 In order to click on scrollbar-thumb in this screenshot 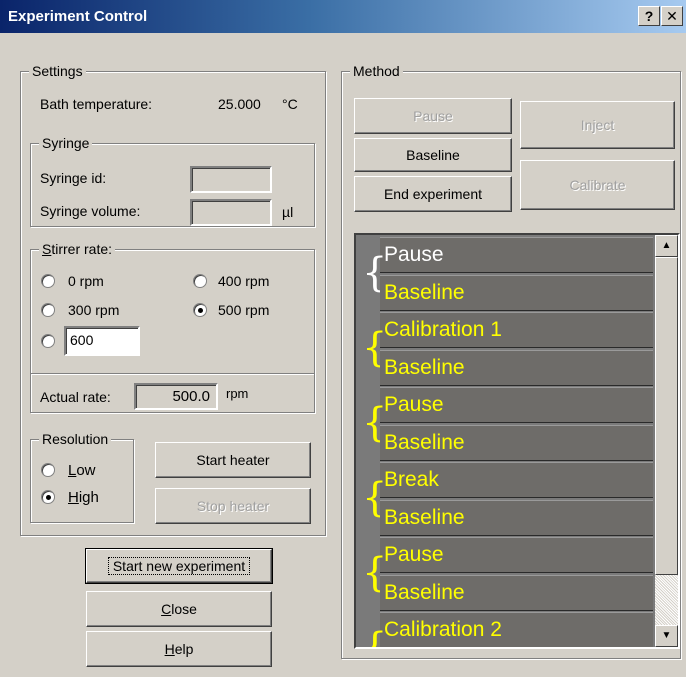, I will do `click(666, 416)`.